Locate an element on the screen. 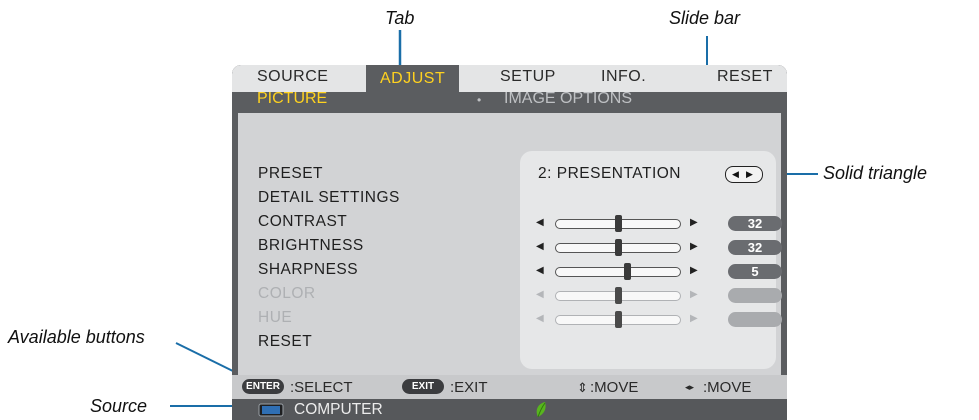 This screenshot has height=420, width=979. solid-triangle-selector: ◀ ▶ is located at coordinates (744, 174).